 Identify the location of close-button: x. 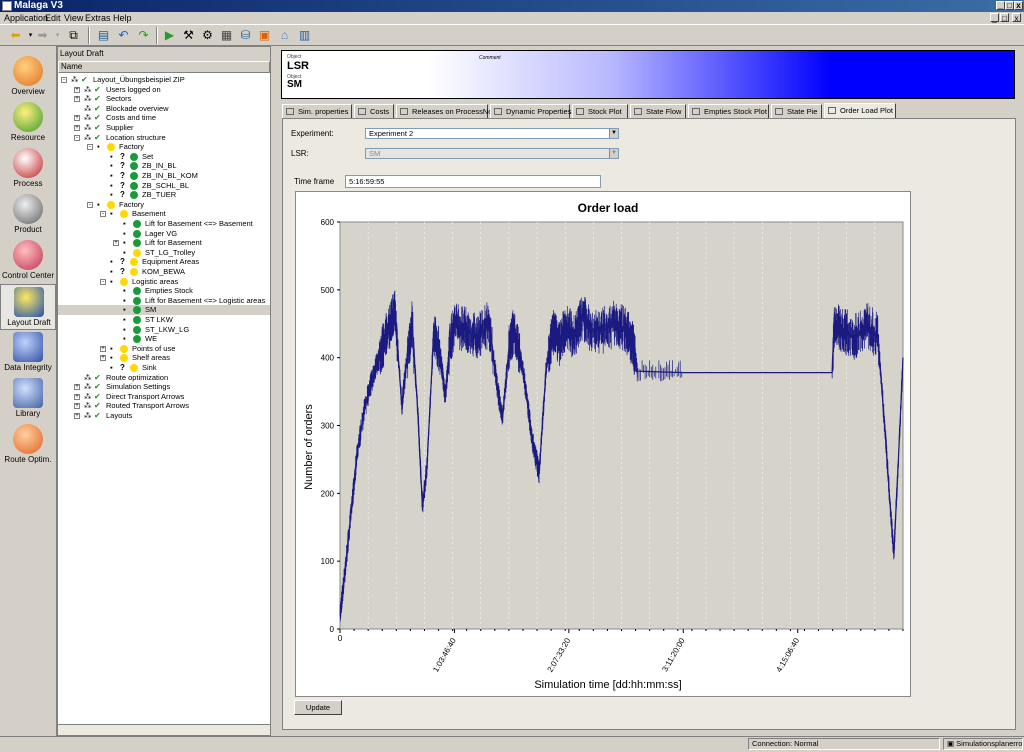
(1018, 5).